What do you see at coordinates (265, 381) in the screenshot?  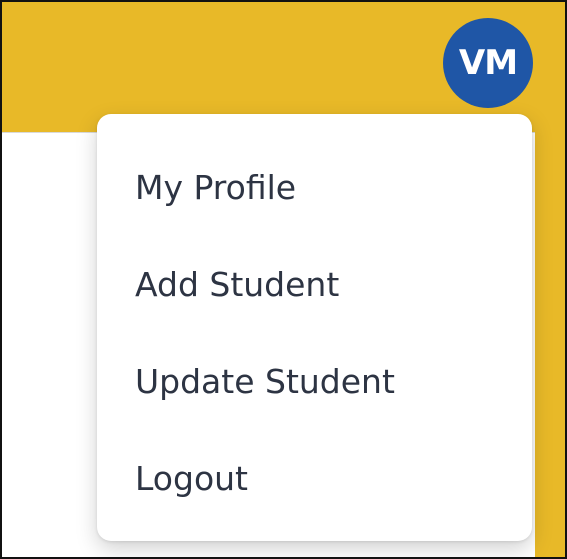 I see `menu-item-label: Update Student` at bounding box center [265, 381].